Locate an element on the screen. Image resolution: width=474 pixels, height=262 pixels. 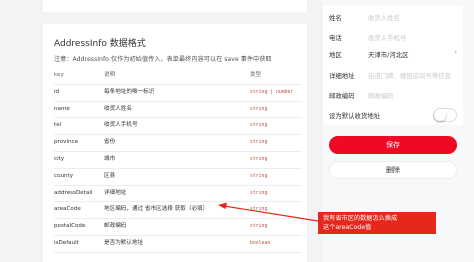
row-key: areaCode is located at coordinates (67, 209).